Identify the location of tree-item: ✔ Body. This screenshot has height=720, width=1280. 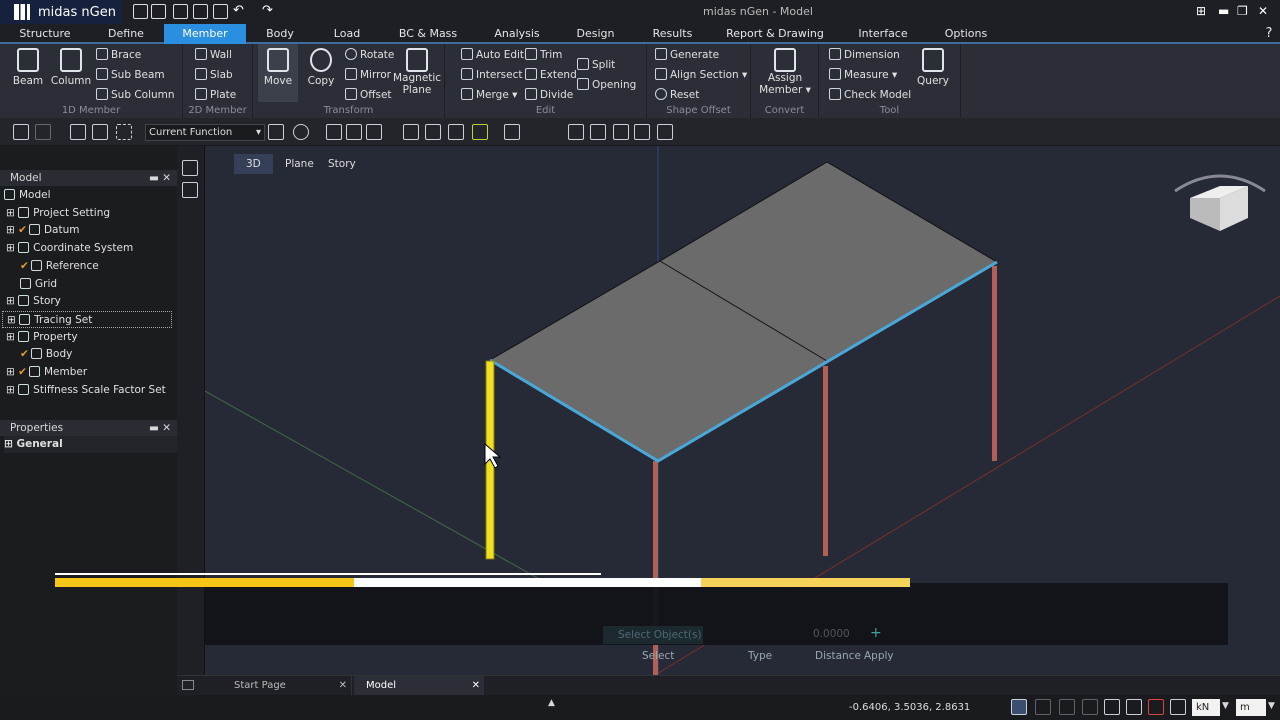
(46, 354).